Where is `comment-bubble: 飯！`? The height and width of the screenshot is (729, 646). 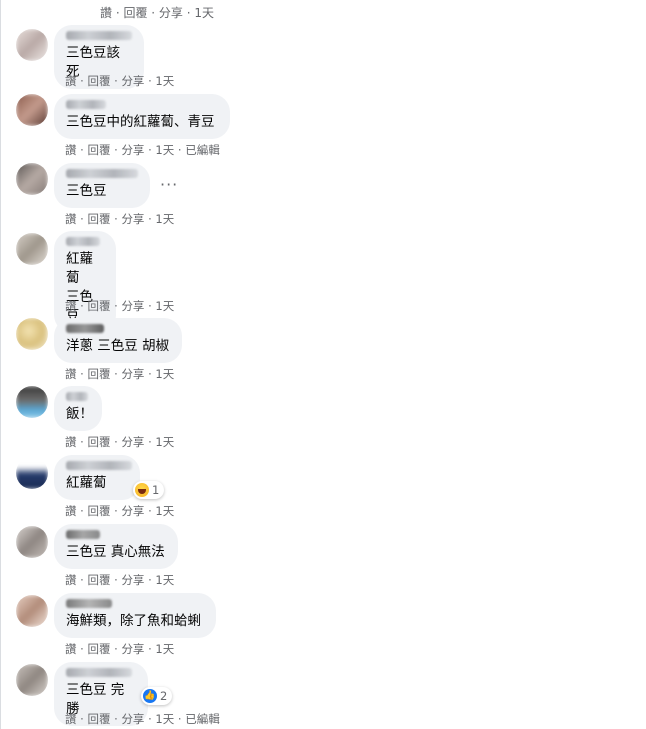 comment-bubble: 飯！ is located at coordinates (78, 408).